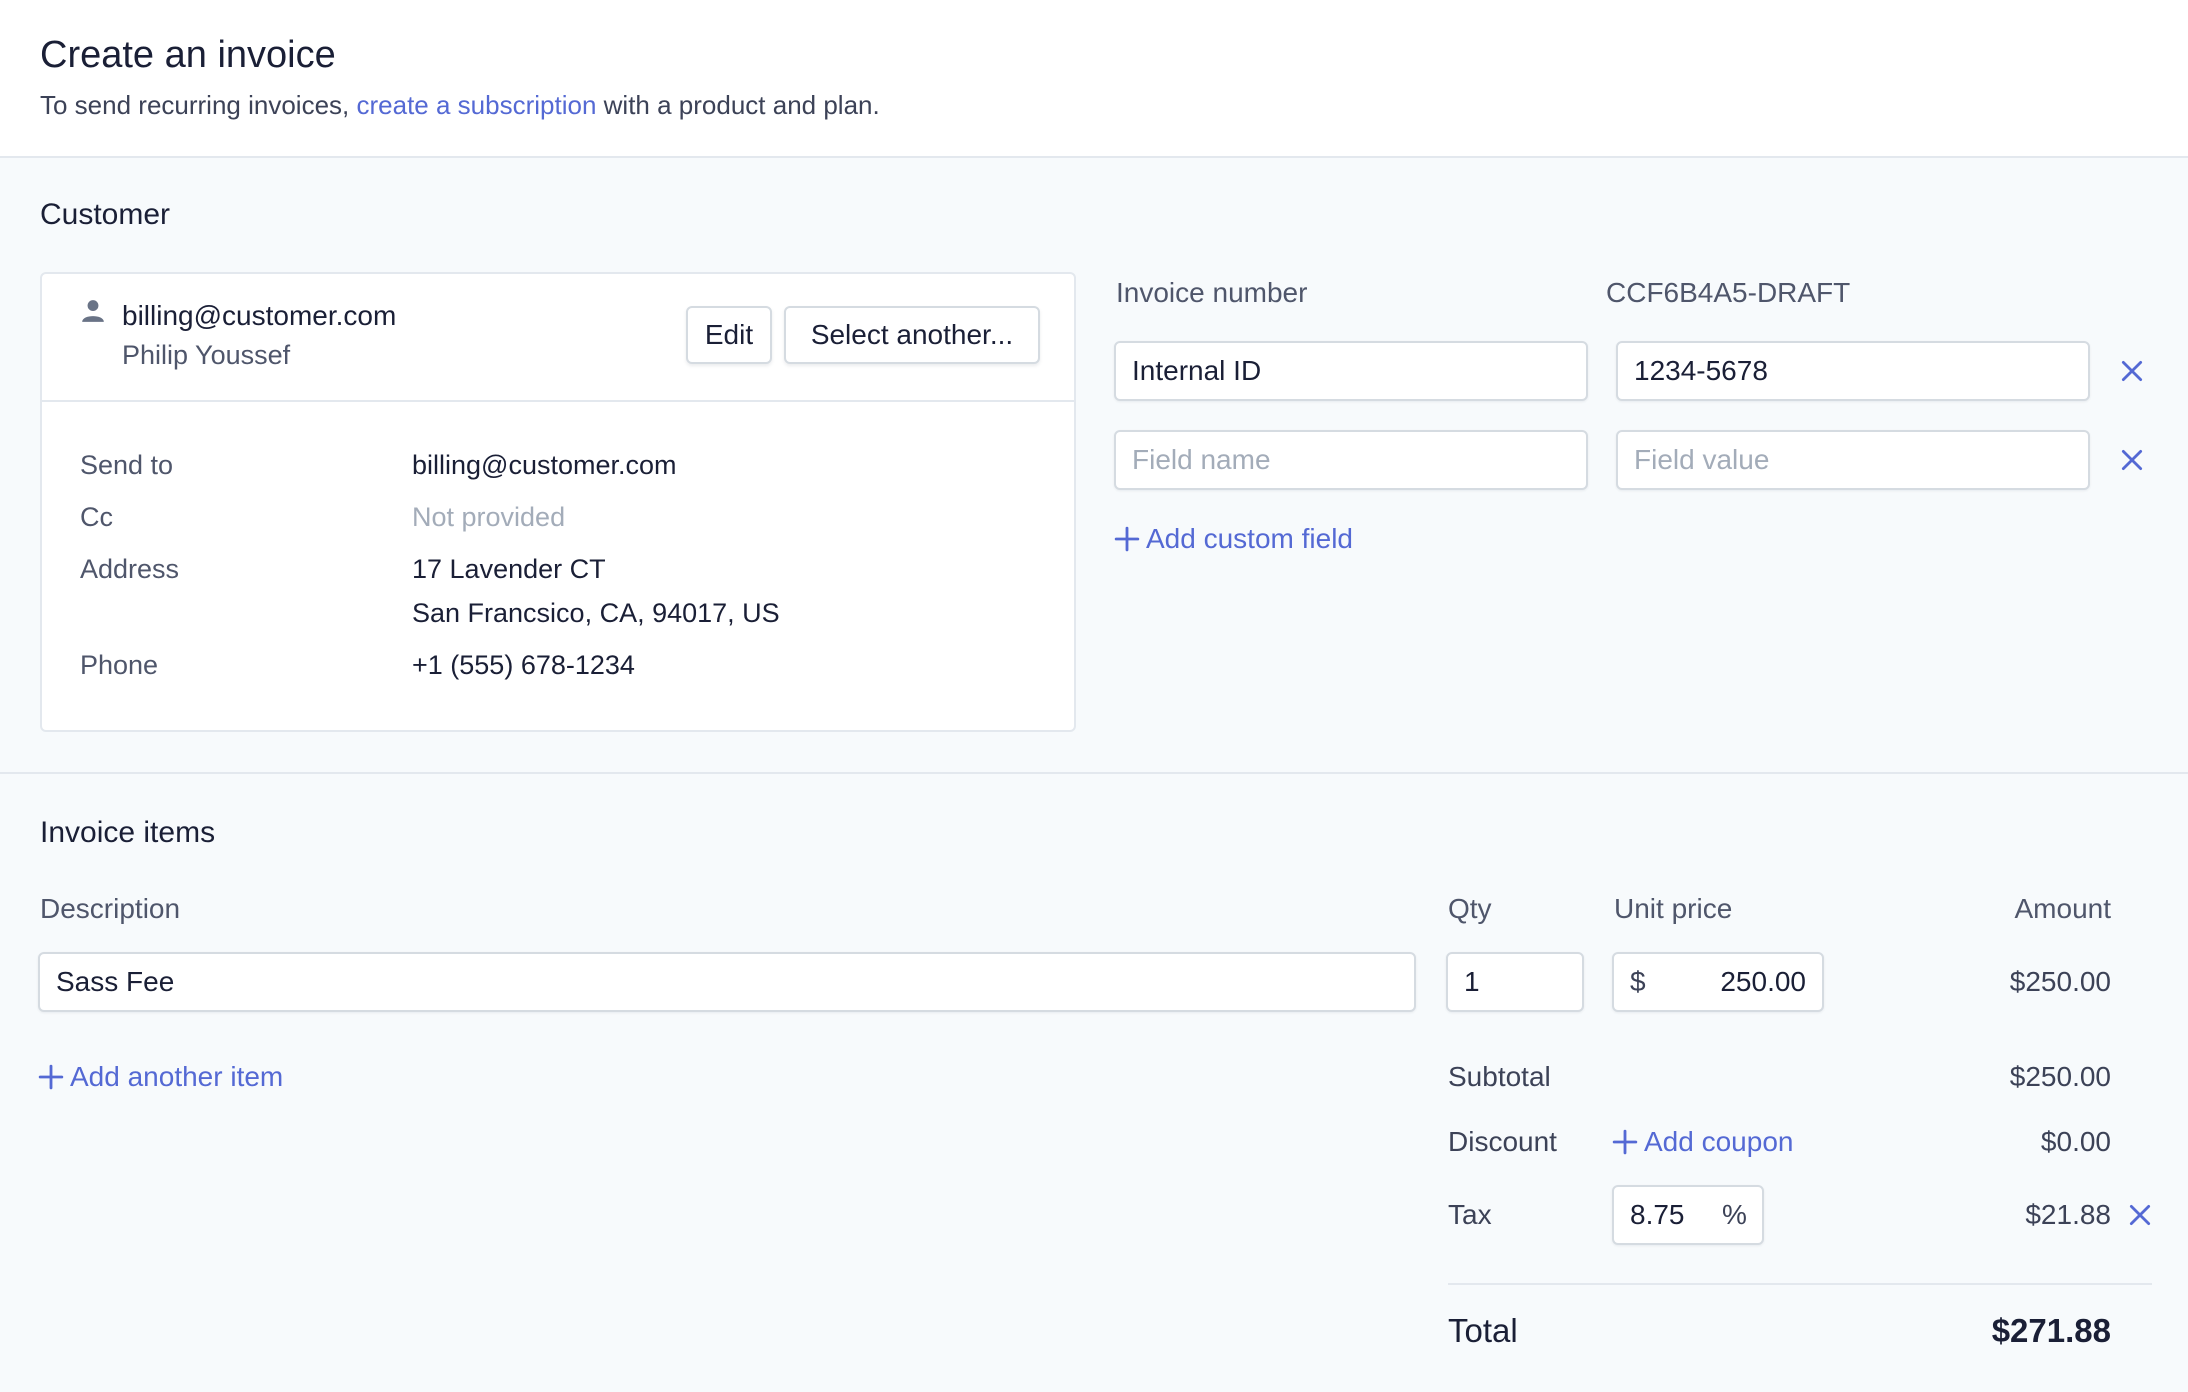 This screenshot has width=2188, height=1392. I want to click on edit-customer-button: Edit, so click(729, 335).